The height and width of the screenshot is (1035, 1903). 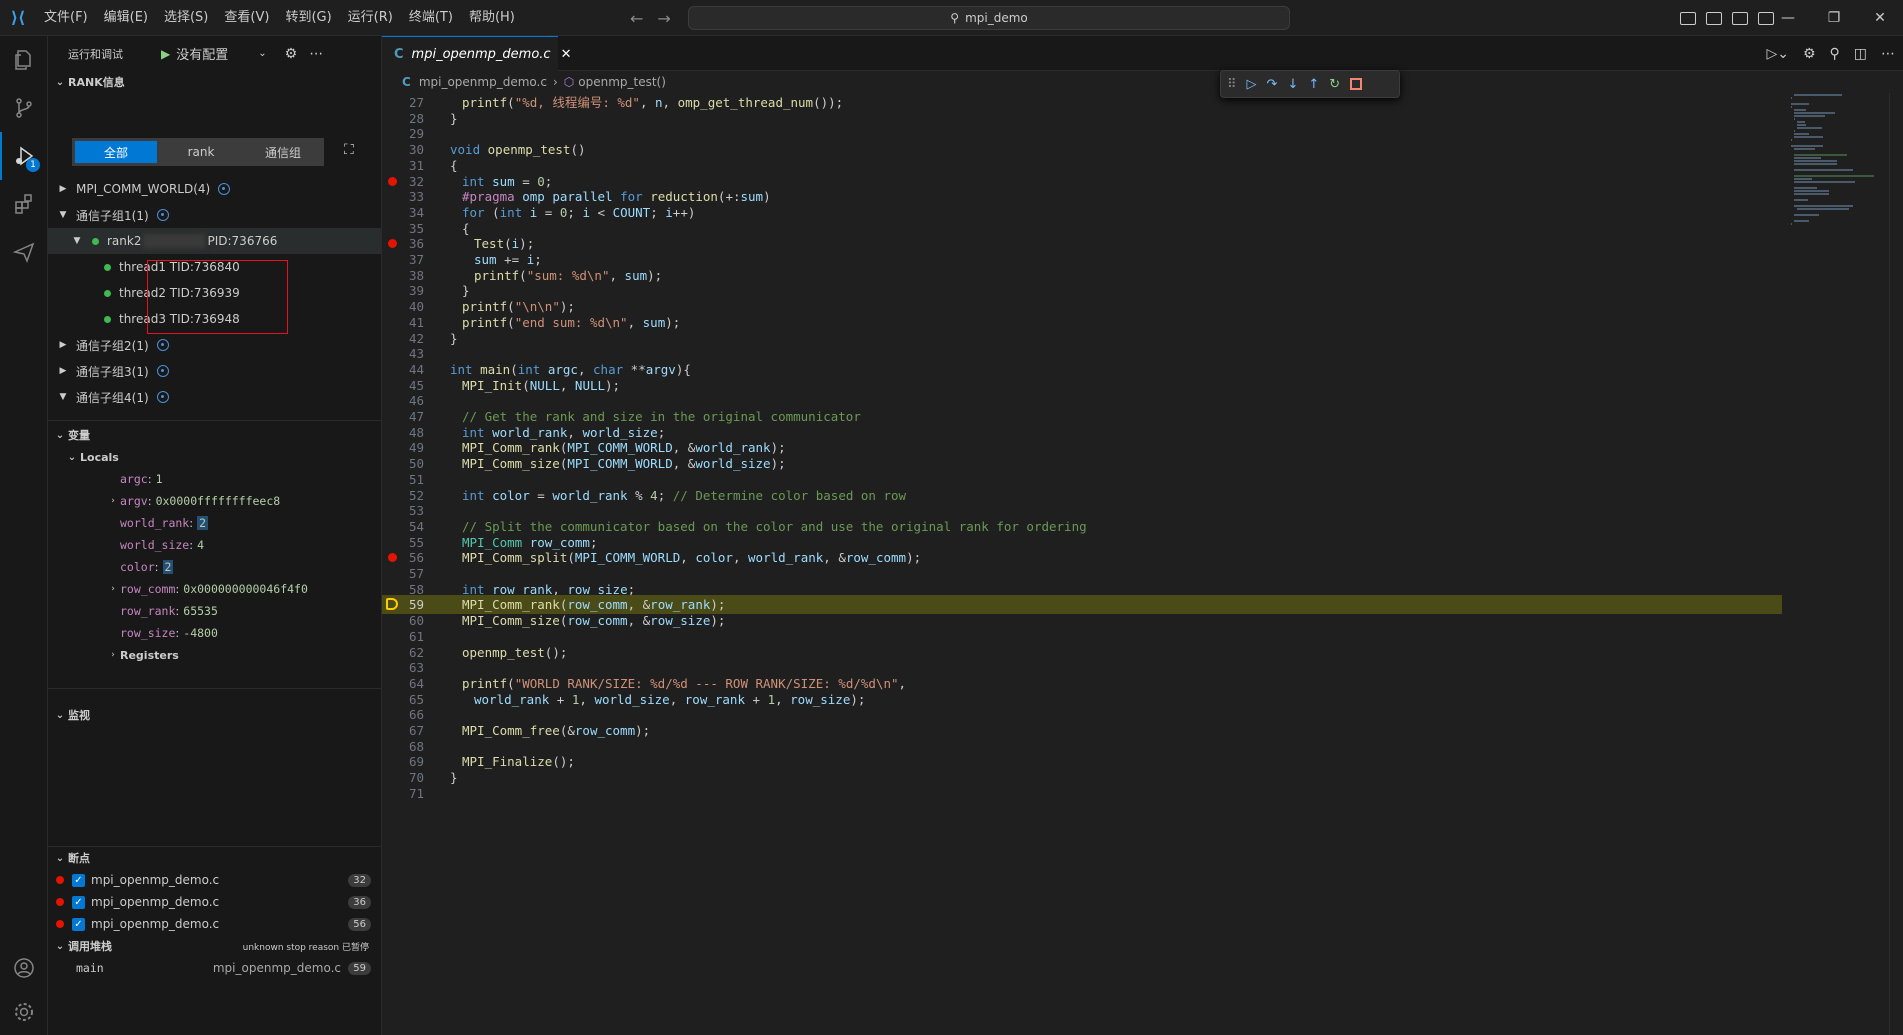 I want to click on variables-section-header: ⌄ 变量, so click(x=69, y=435).